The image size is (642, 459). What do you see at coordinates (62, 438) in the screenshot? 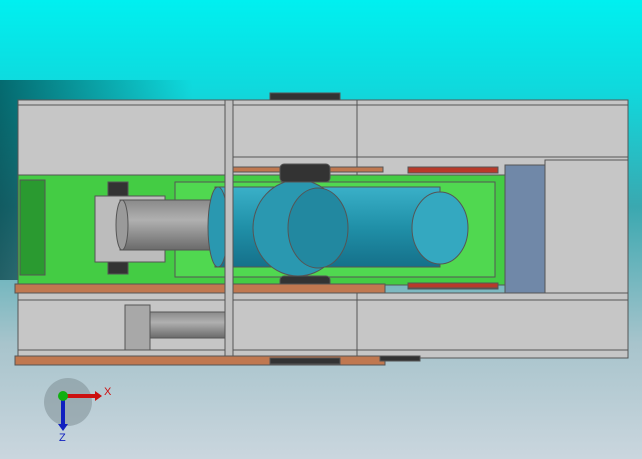
I see `z-axis-label: Z` at bounding box center [62, 438].